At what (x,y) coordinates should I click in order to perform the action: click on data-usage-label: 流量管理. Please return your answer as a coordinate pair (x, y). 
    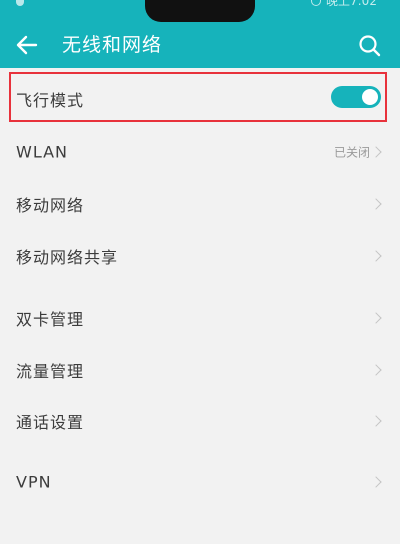
    Looking at the image, I should click on (50, 371).